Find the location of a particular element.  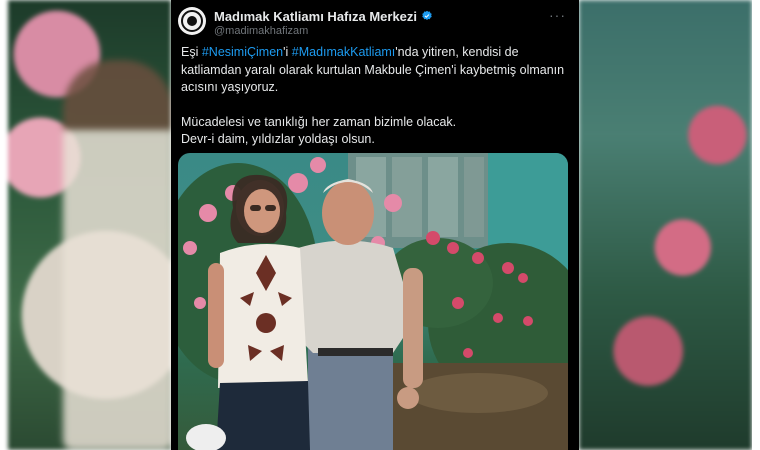

hashtag-link: #NesimiÇimen is located at coordinates (242, 52).